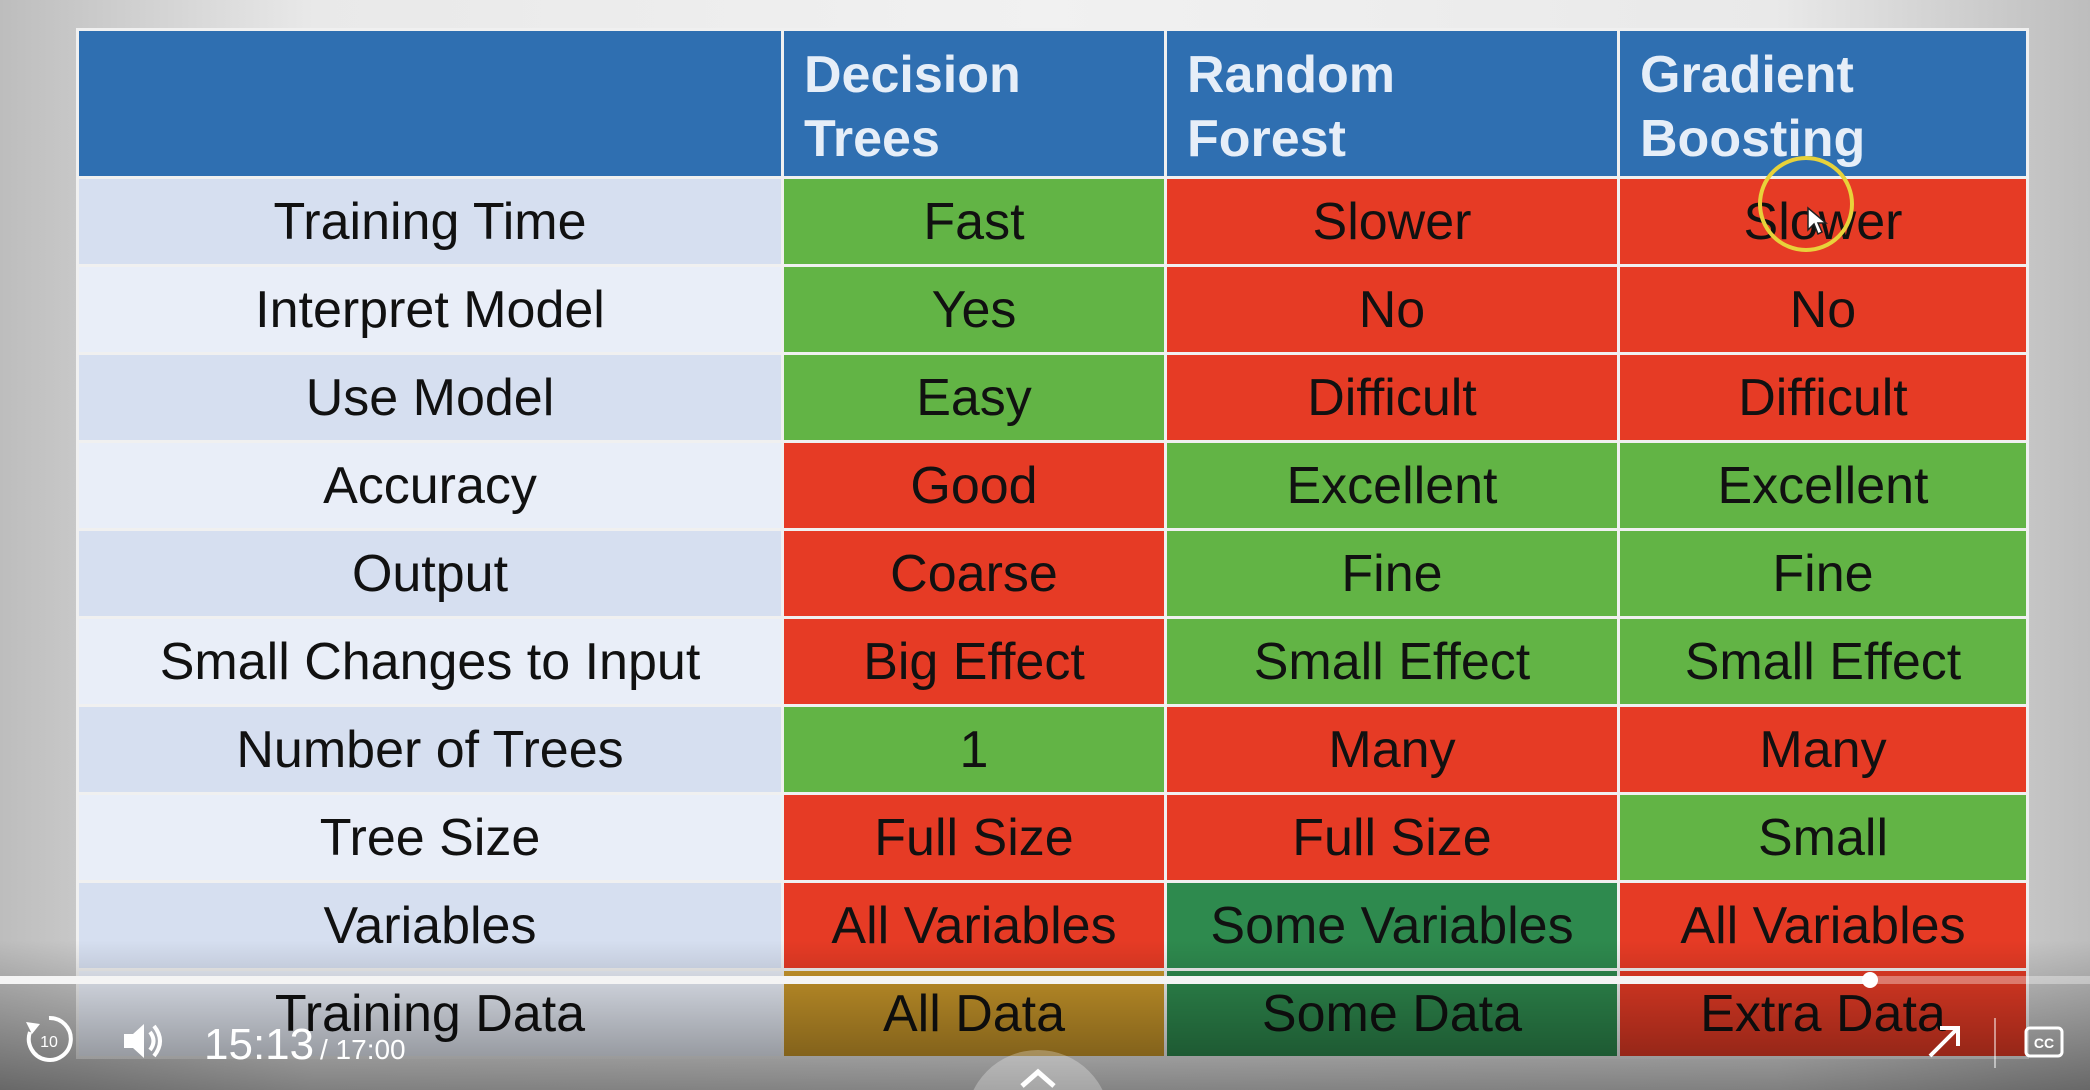 This screenshot has width=2090, height=1090. I want to click on table-row: Accuracy Good Excellent Excellent, so click(1052, 485).